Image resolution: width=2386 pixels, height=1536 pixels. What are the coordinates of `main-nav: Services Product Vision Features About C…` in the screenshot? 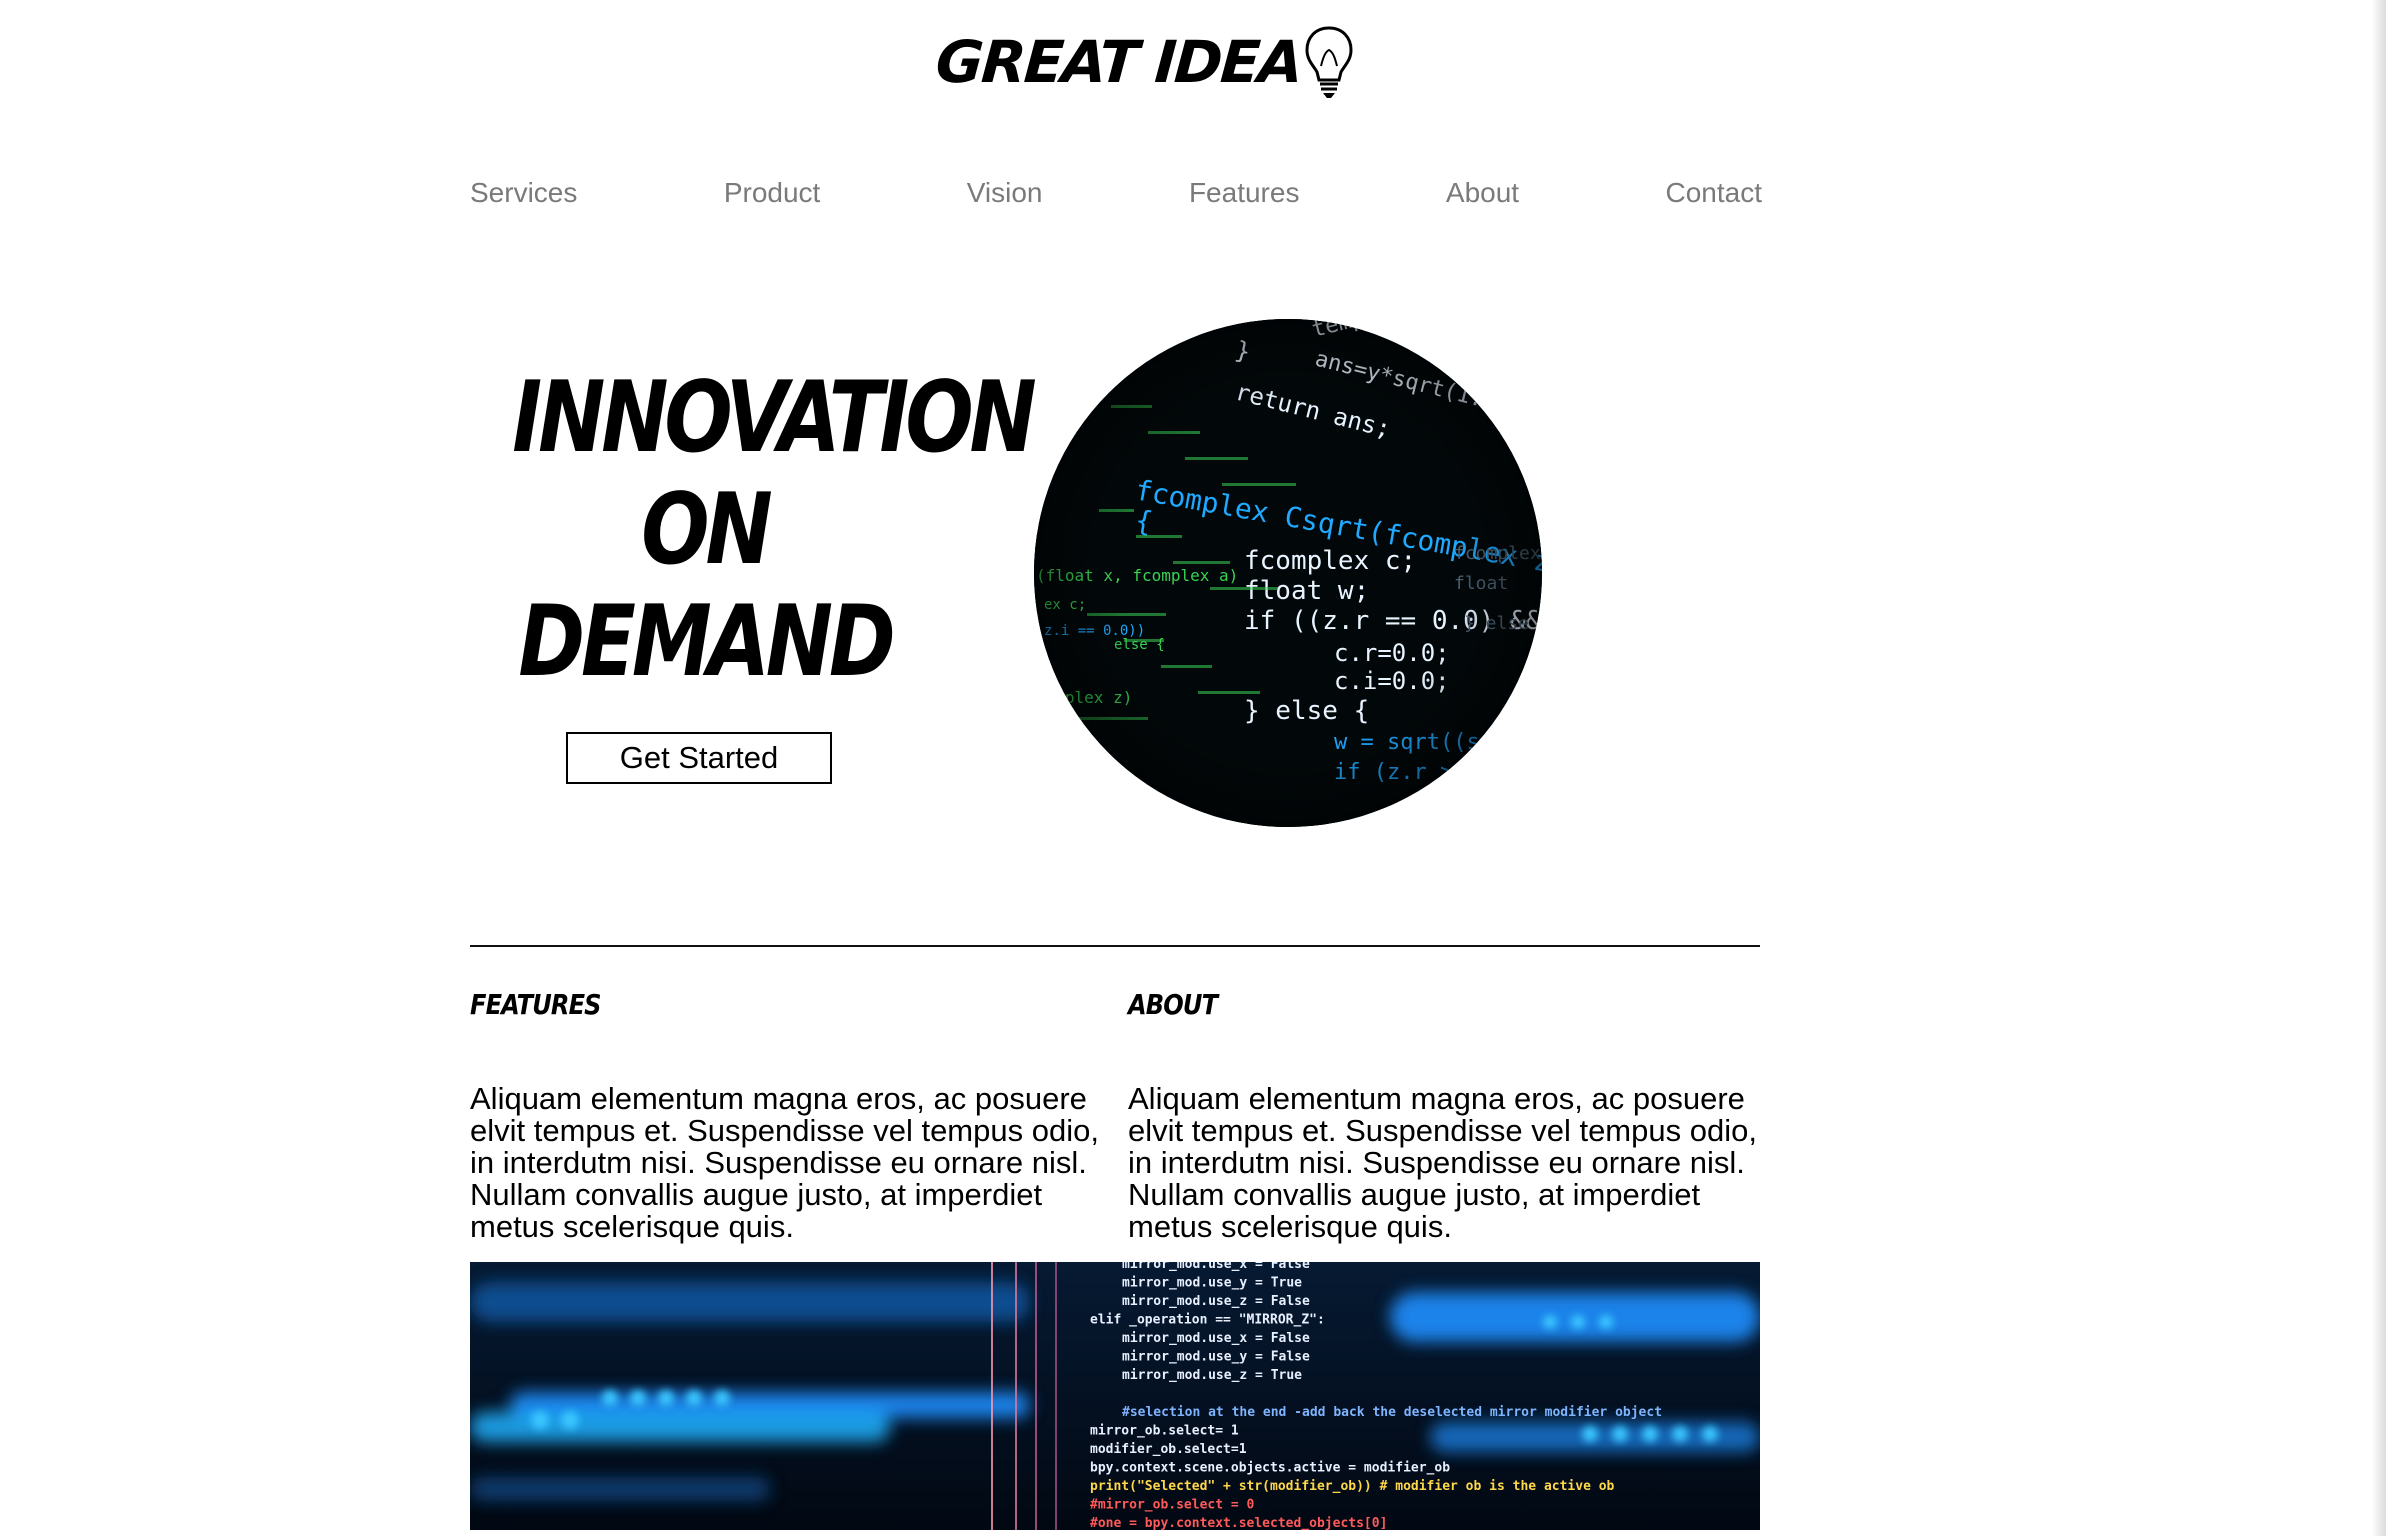 It's located at (1116, 193).